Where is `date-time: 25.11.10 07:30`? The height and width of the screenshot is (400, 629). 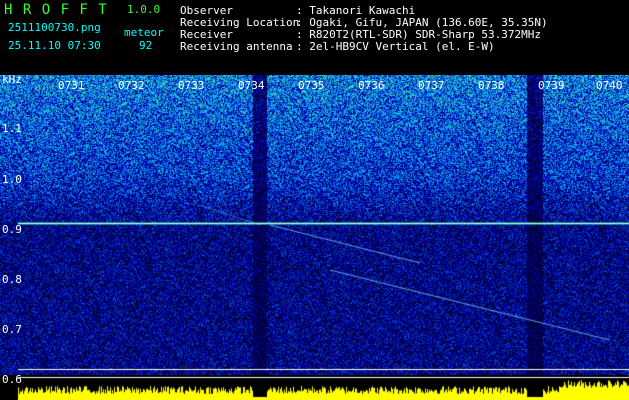 date-time: 25.11.10 07:30 is located at coordinates (54, 45).